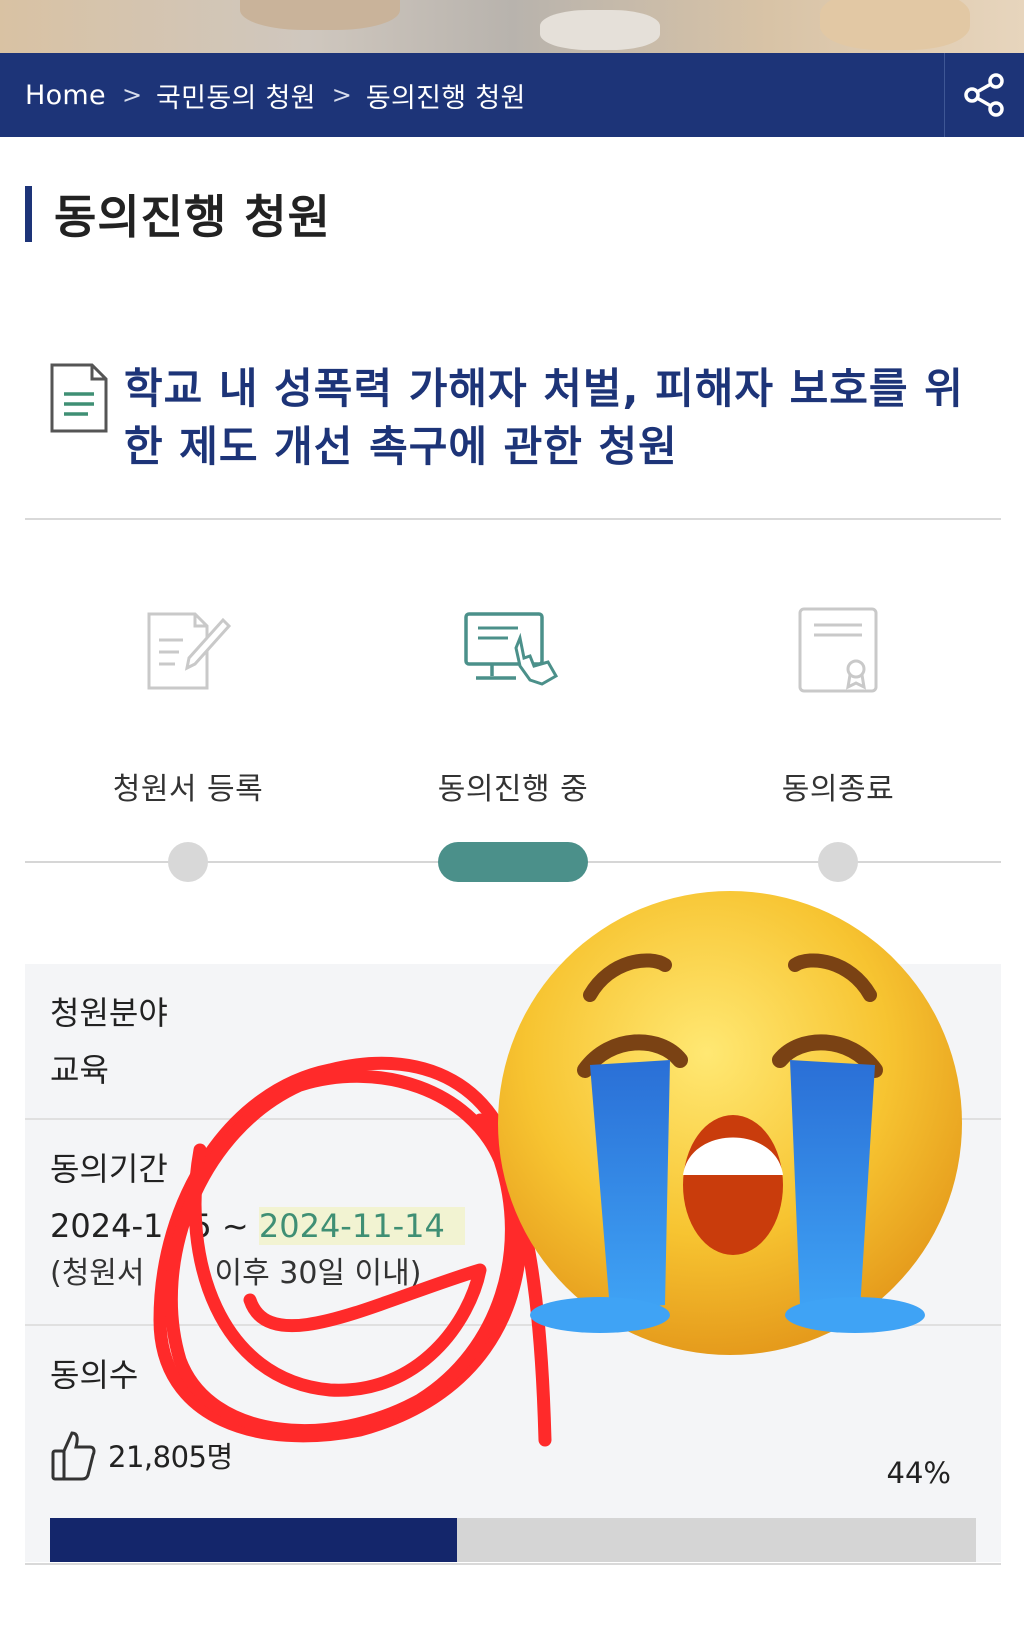  What do you see at coordinates (918, 1473) in the screenshot?
I see `consent-percent: 44%` at bounding box center [918, 1473].